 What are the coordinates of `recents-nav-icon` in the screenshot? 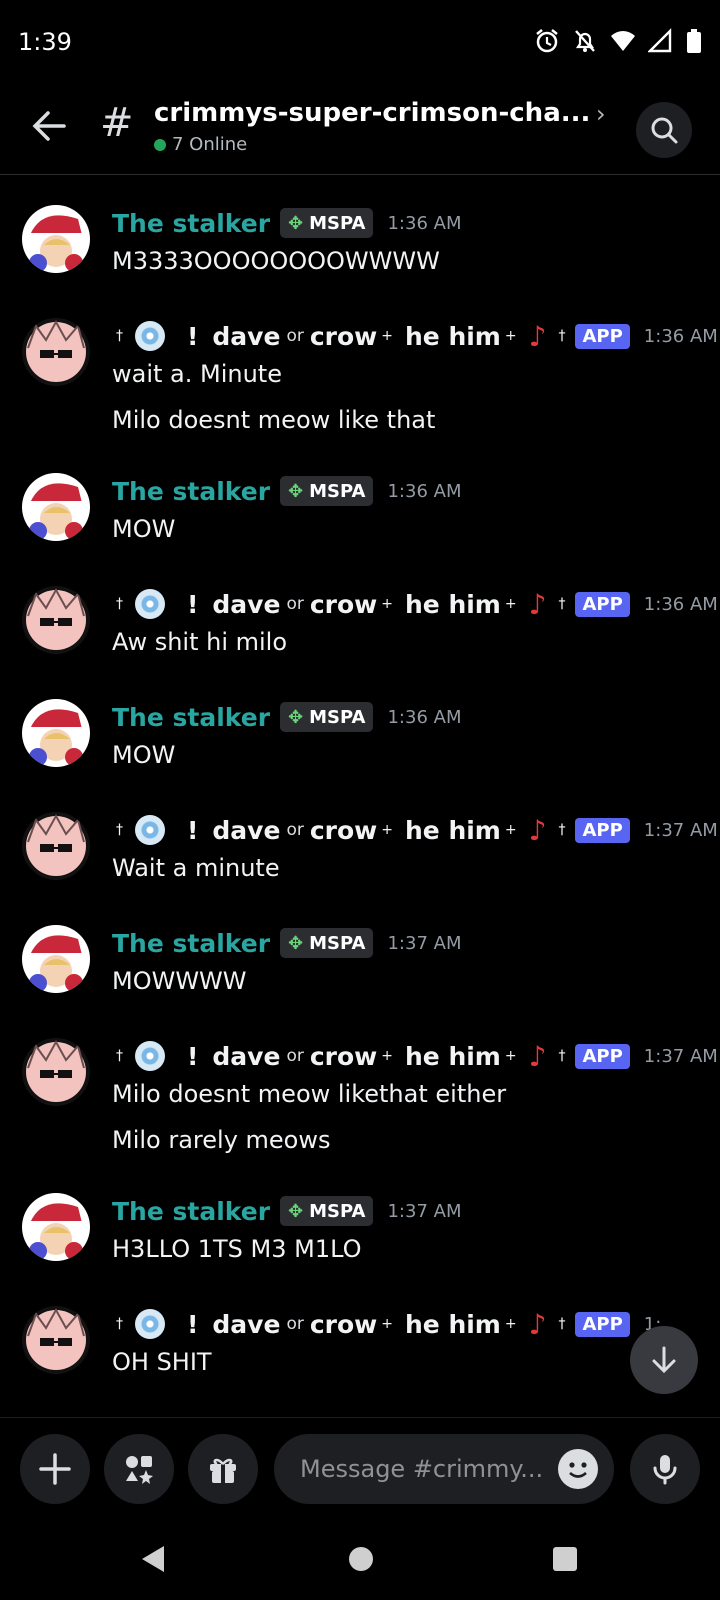 It's located at (565, 1559).